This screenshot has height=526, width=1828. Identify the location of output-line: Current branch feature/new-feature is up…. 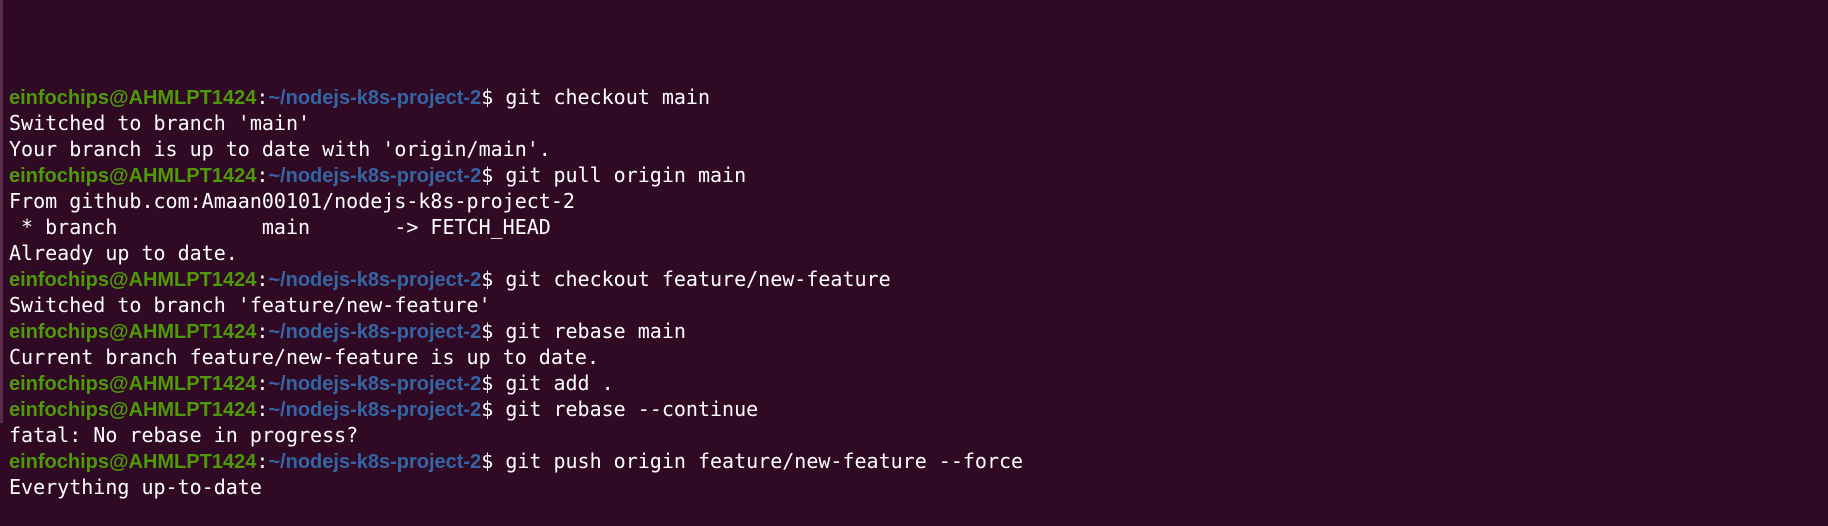
(918, 357).